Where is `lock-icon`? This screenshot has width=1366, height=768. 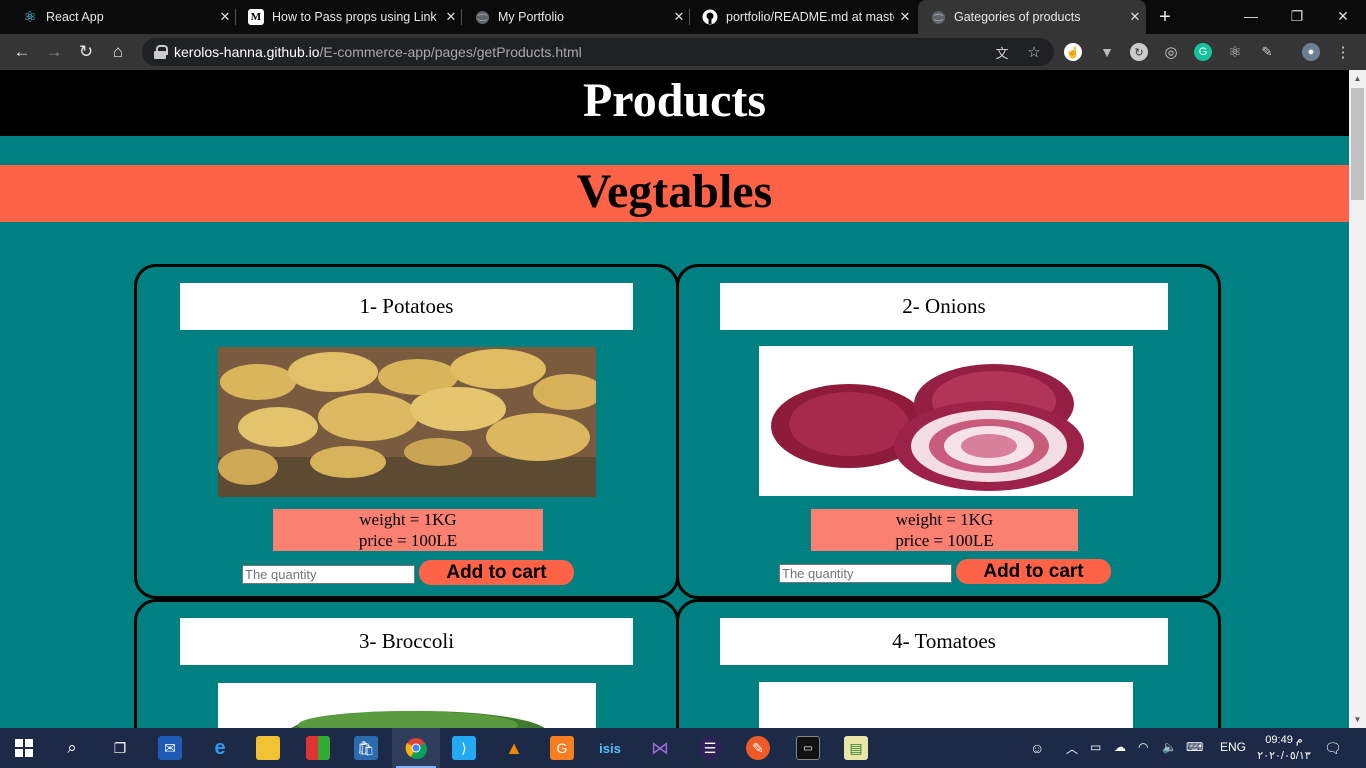 lock-icon is located at coordinates (161, 52).